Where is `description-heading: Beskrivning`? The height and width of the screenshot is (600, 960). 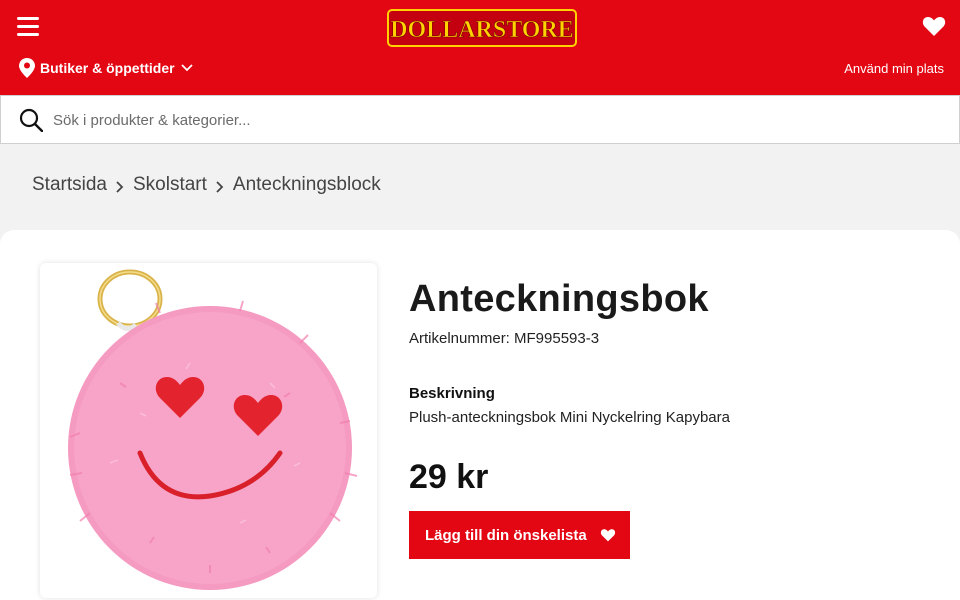
description-heading: Beskrivning is located at coordinates (452, 393).